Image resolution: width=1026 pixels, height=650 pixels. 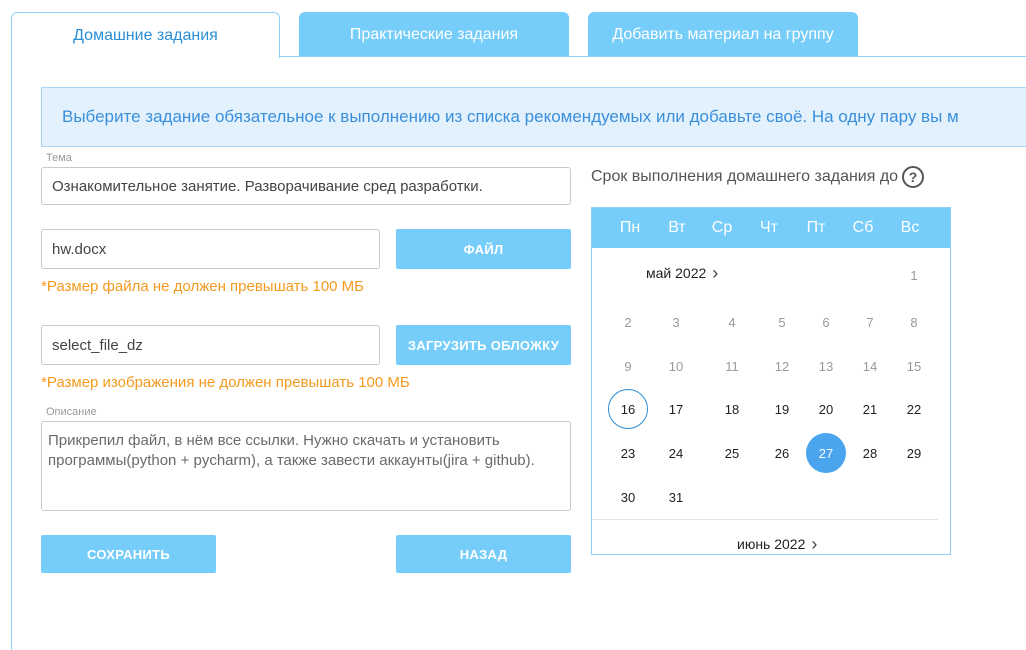 What do you see at coordinates (628, 409) in the screenshot?
I see `today-day: 16` at bounding box center [628, 409].